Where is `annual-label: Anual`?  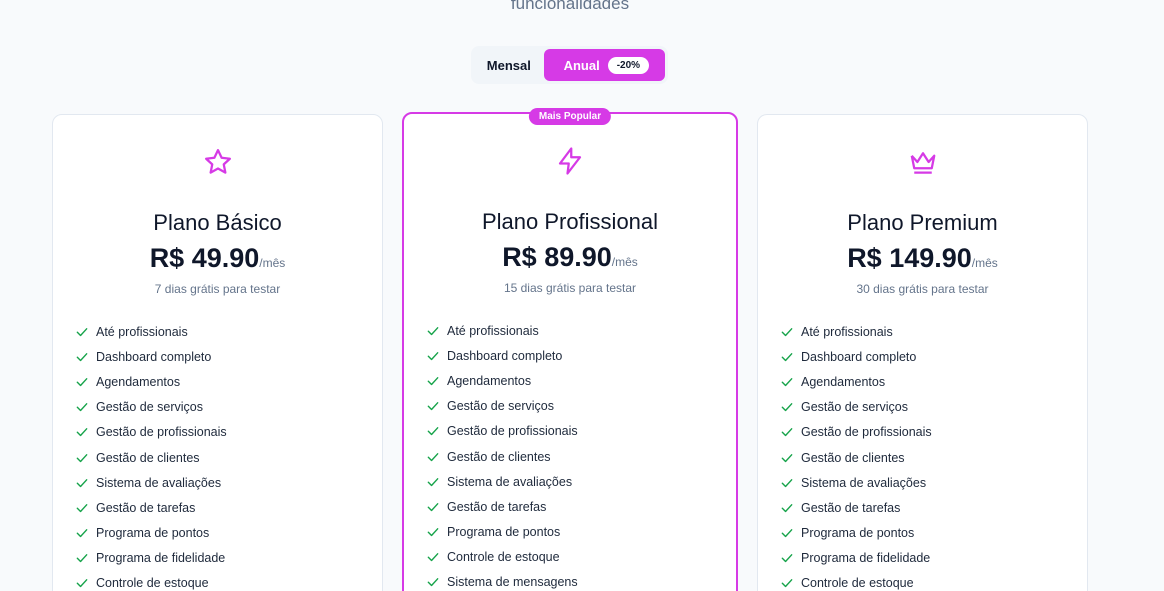 annual-label: Anual is located at coordinates (581, 65).